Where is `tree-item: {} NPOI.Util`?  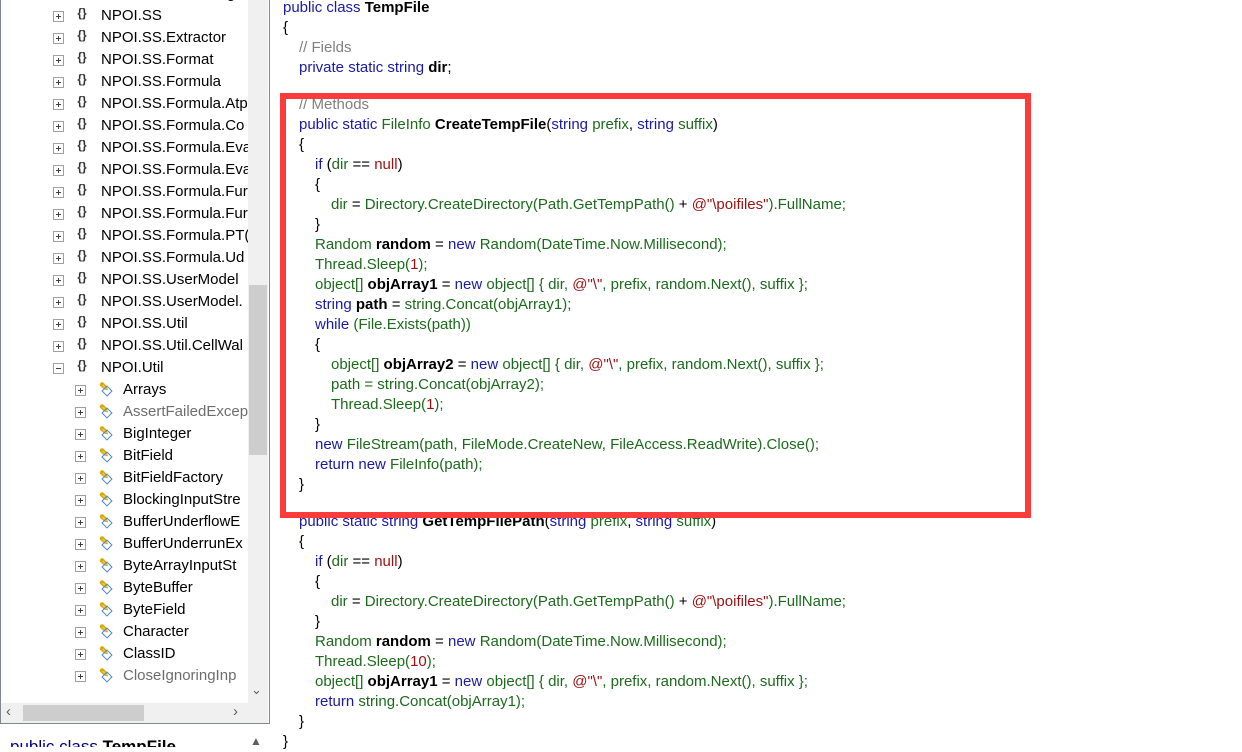 tree-item: {} NPOI.Util is located at coordinates (124, 368).